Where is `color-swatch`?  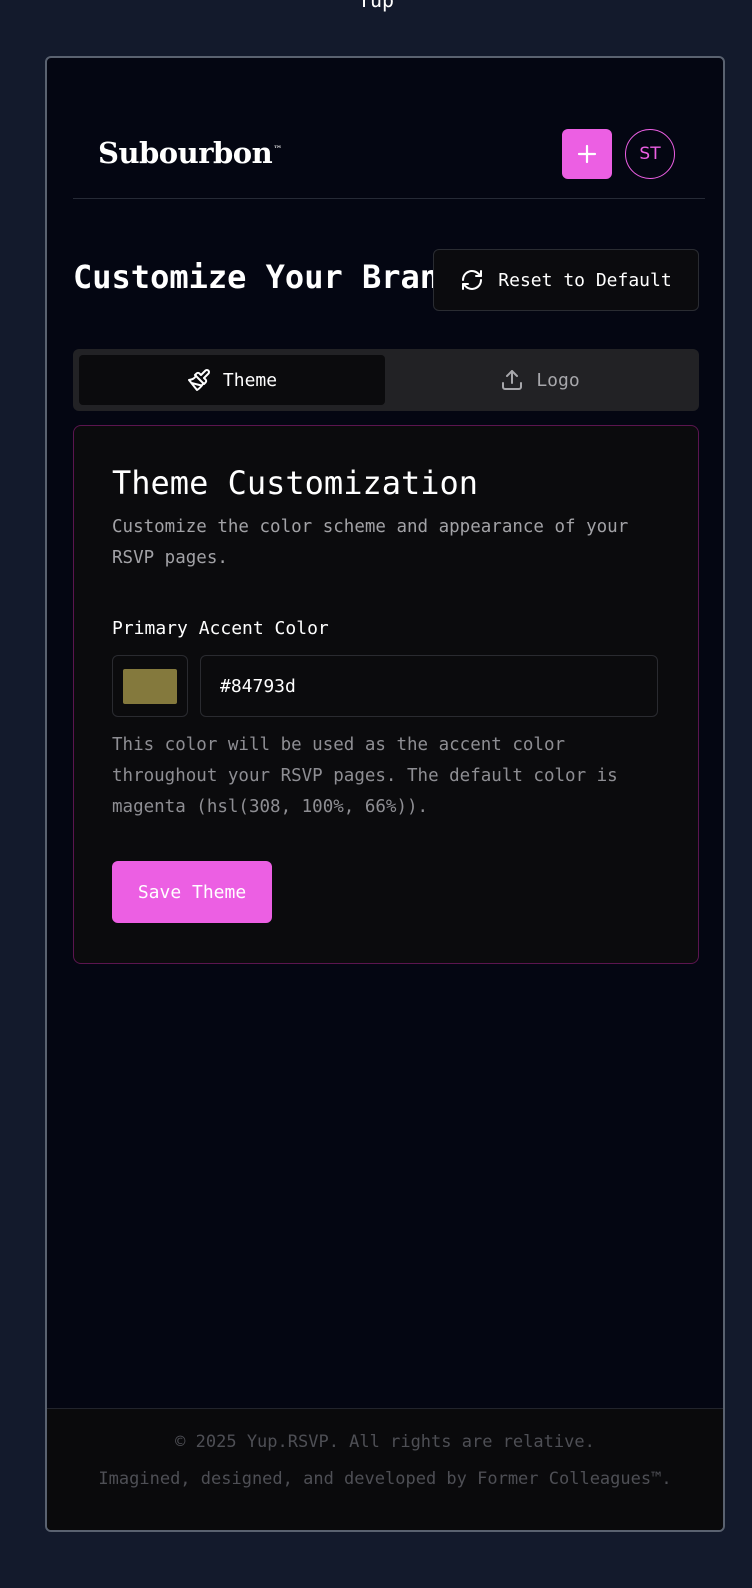 color-swatch is located at coordinates (150, 686).